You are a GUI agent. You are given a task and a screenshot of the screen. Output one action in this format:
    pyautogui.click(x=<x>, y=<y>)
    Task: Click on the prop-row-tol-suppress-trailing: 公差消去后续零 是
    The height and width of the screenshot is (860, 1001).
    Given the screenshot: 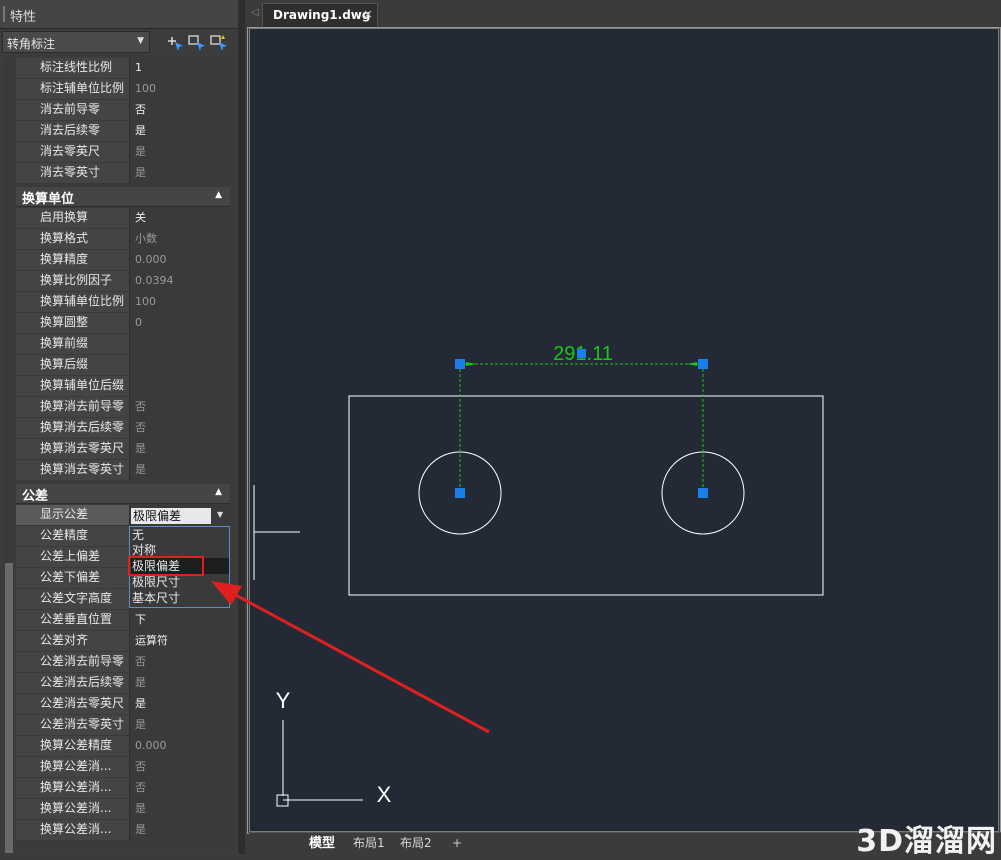 What is the action you would take?
    pyautogui.click(x=123, y=683)
    